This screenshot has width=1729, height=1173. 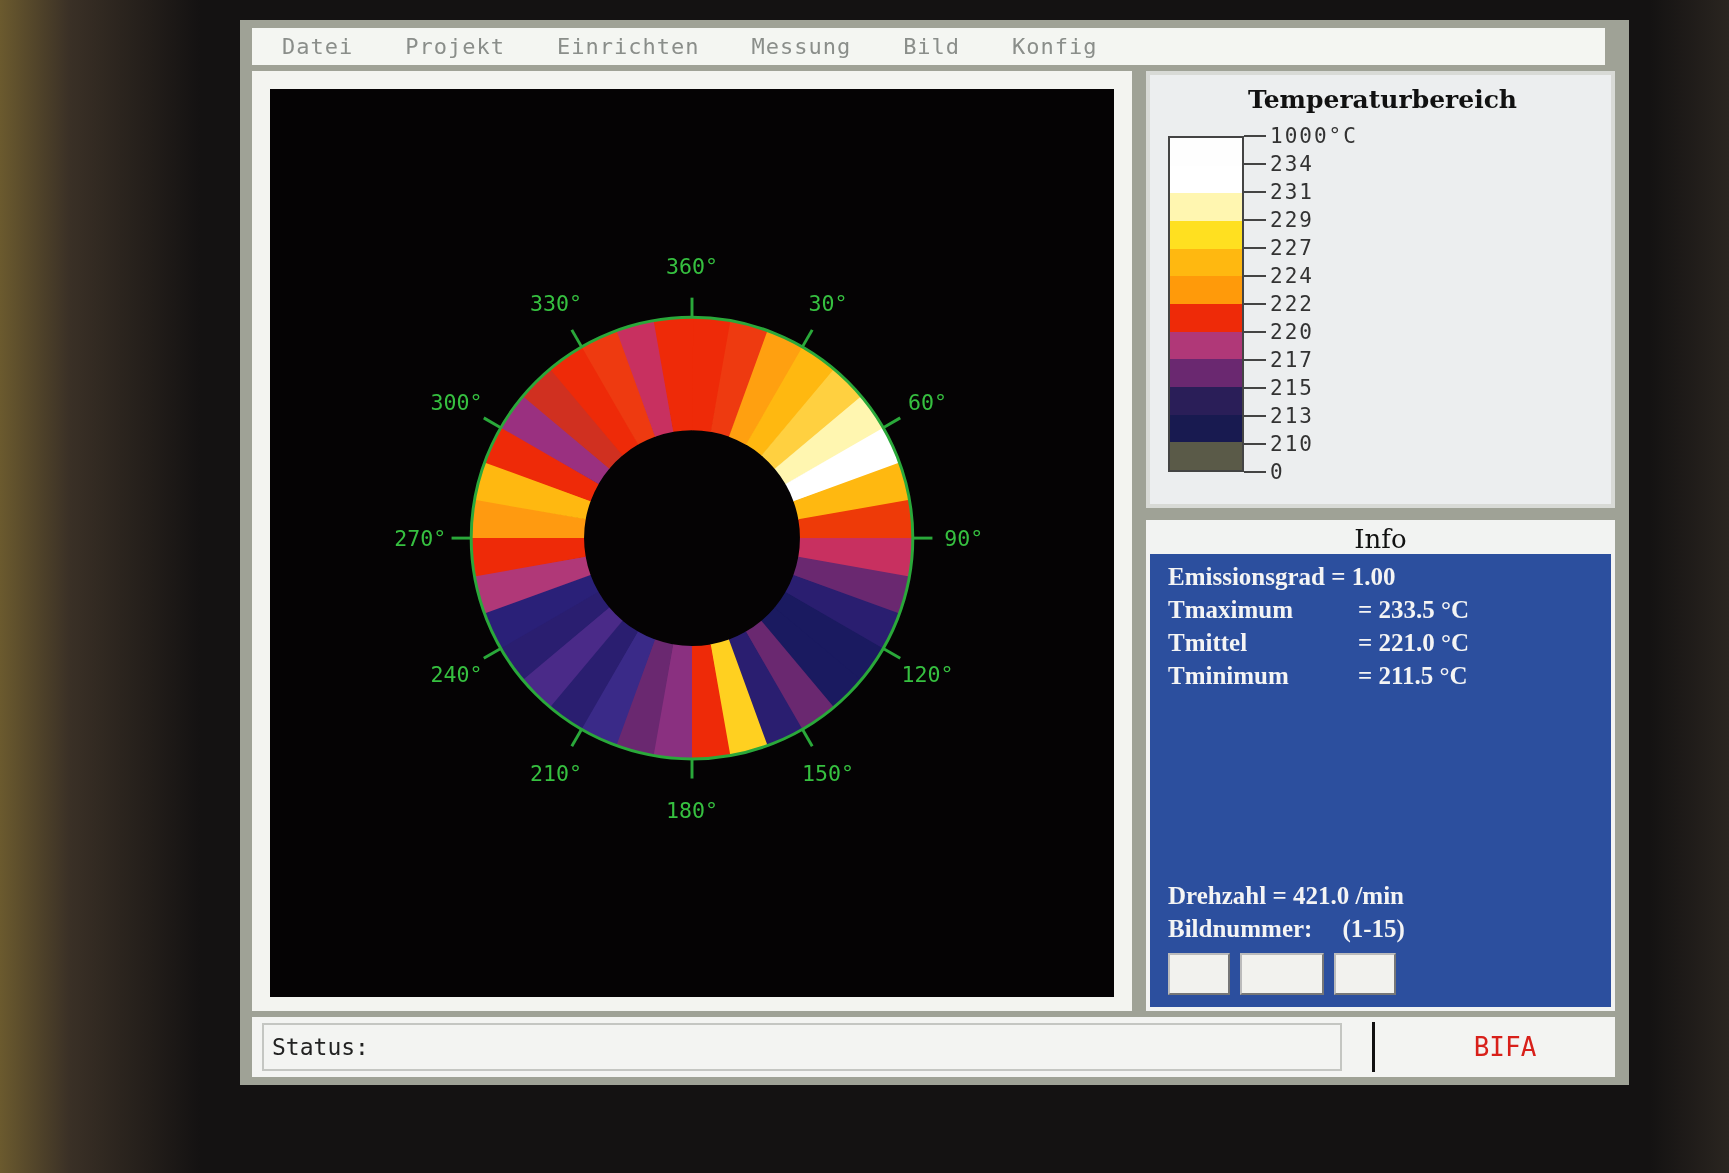 I want to click on angle-label: 210°, so click(x=556, y=774).